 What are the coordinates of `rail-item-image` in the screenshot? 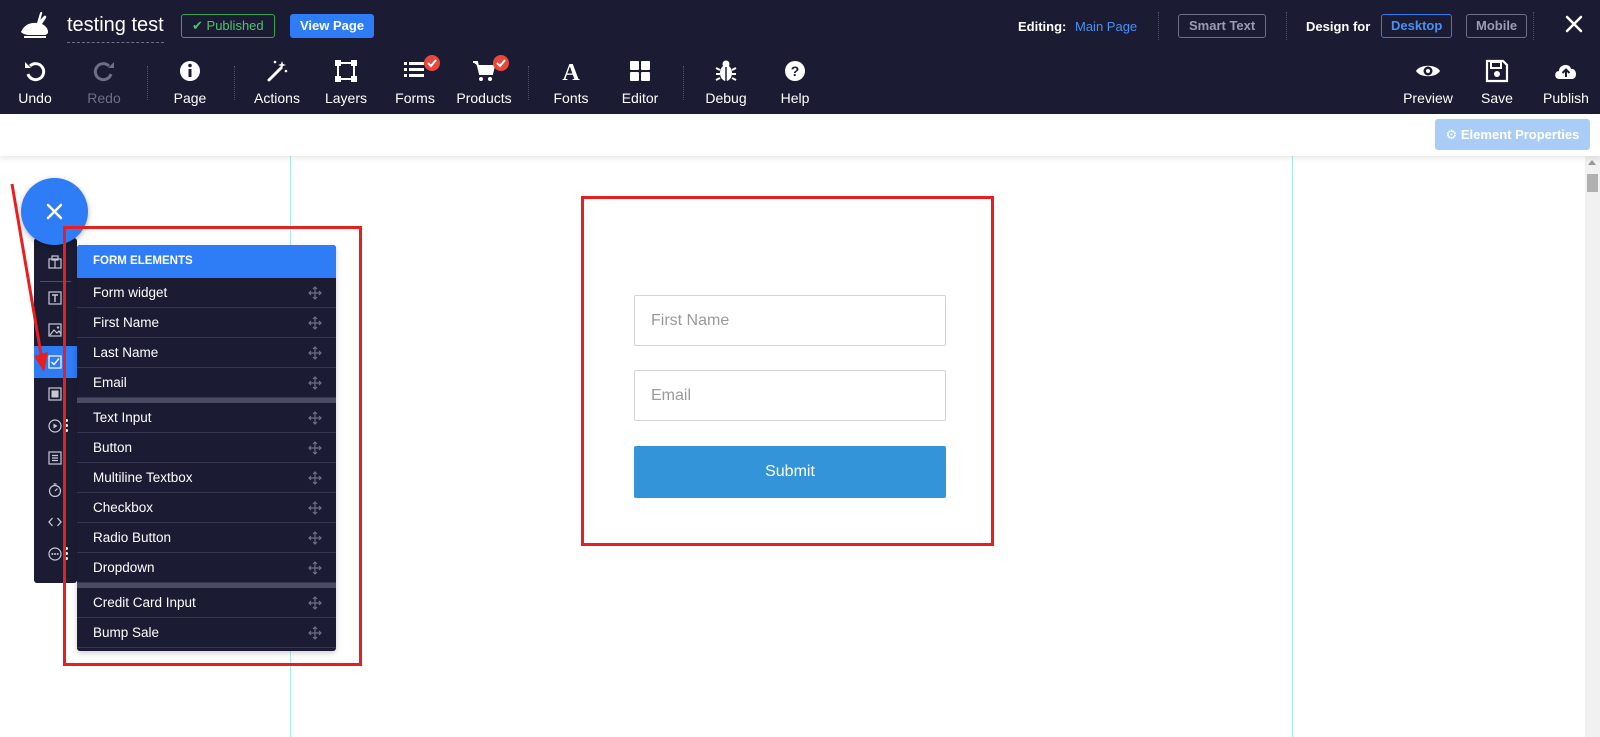 It's located at (55, 330).